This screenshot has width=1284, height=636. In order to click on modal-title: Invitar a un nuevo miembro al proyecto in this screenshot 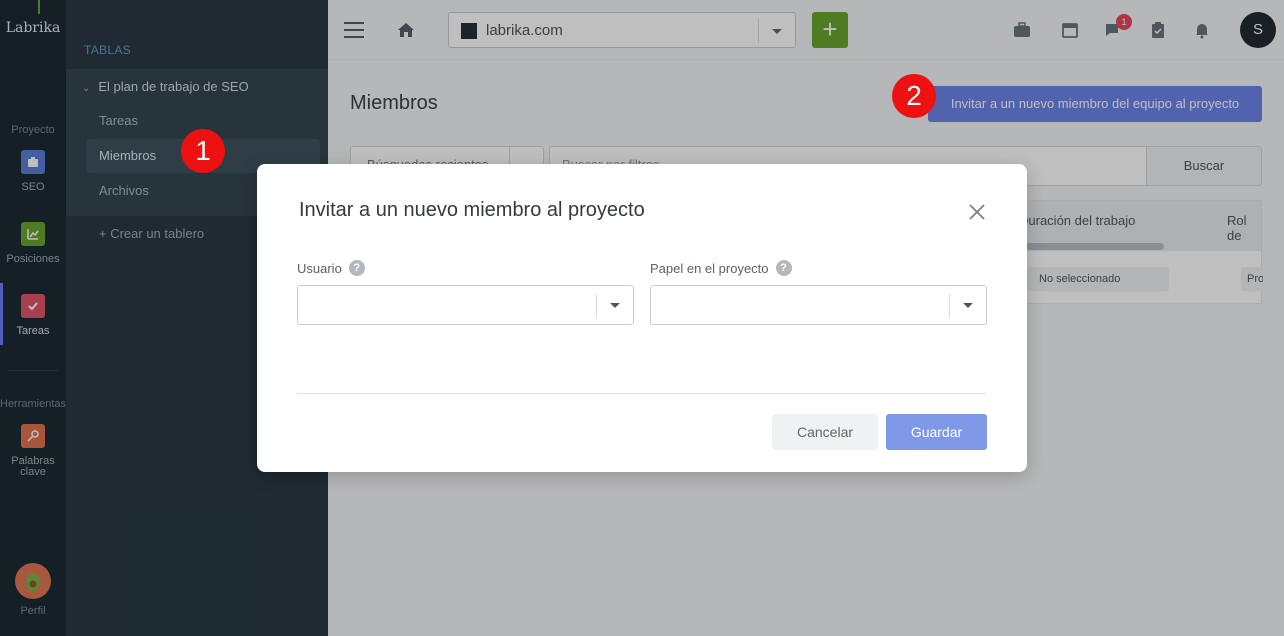, I will do `click(472, 210)`.